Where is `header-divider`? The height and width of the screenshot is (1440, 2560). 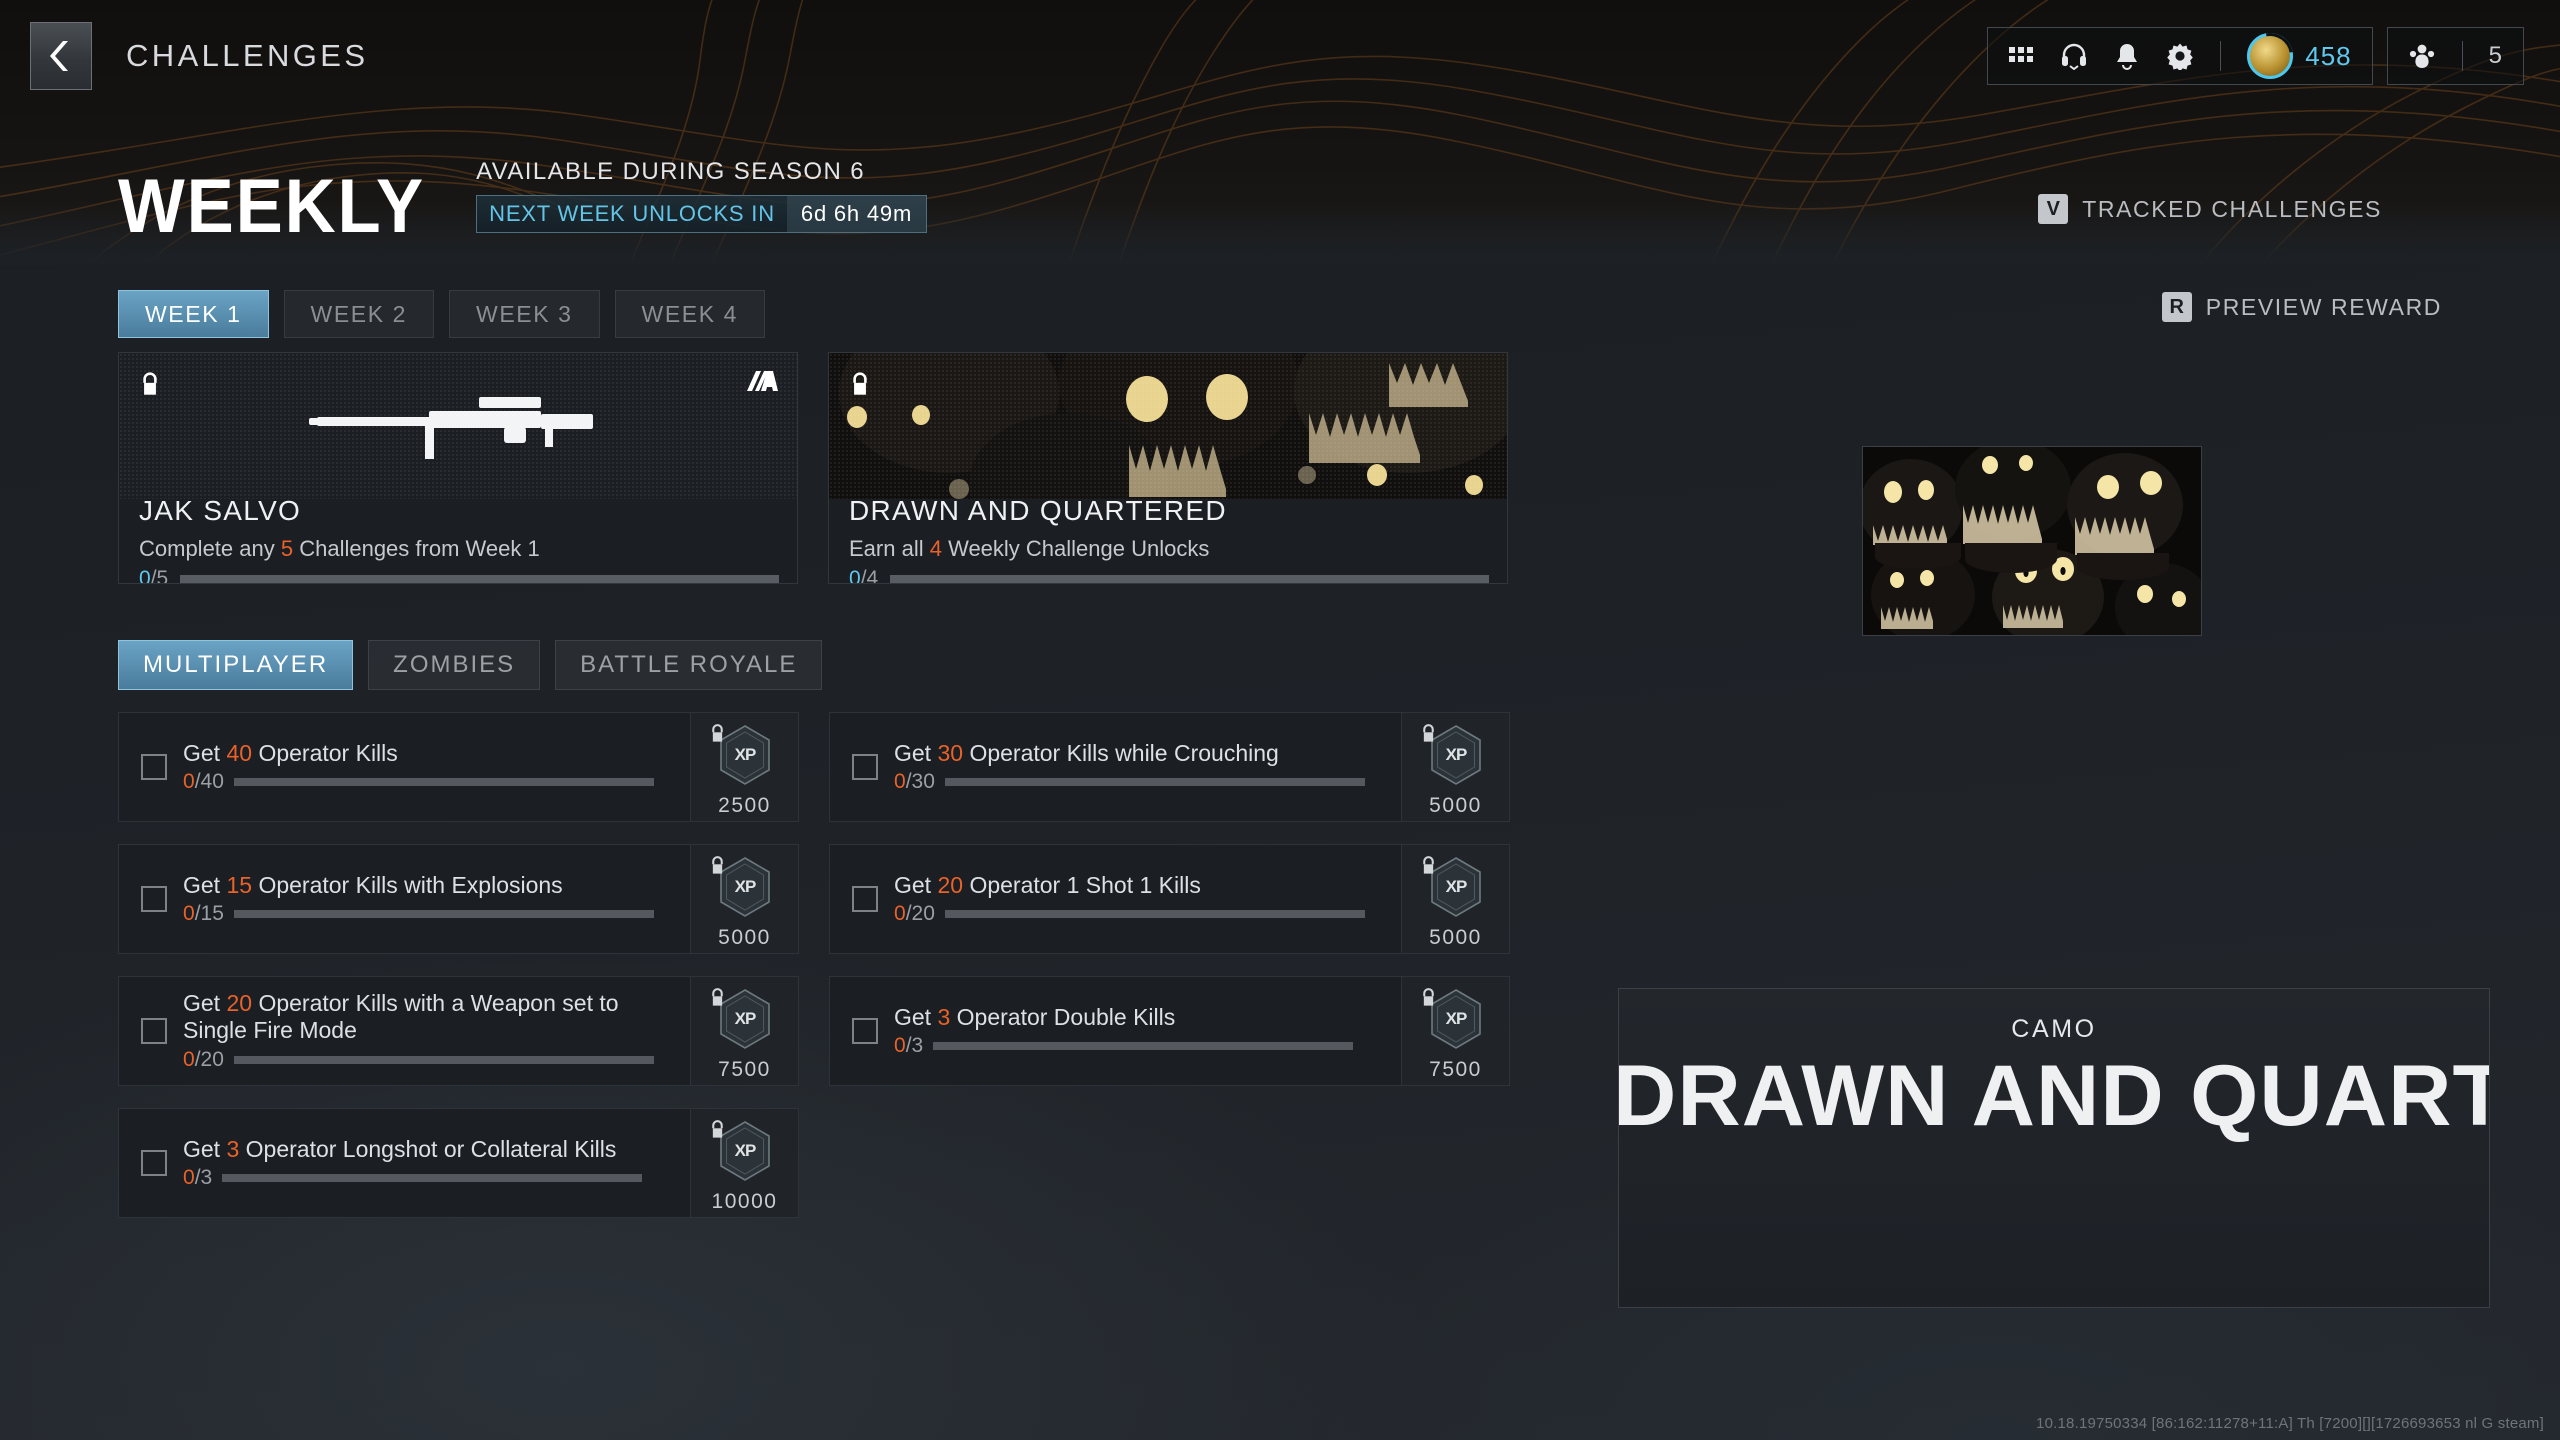 header-divider is located at coordinates (2221, 56).